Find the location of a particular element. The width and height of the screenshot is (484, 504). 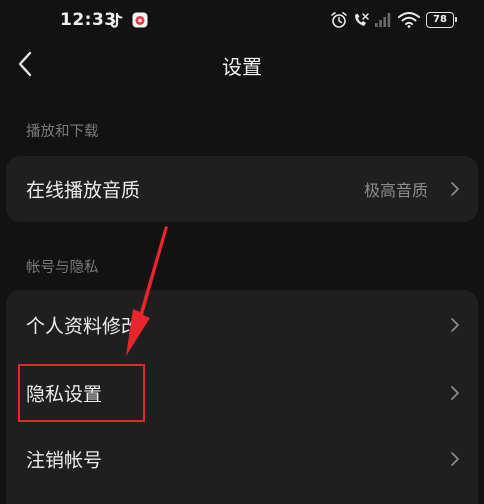

tiktok-icon is located at coordinates (117, 20).